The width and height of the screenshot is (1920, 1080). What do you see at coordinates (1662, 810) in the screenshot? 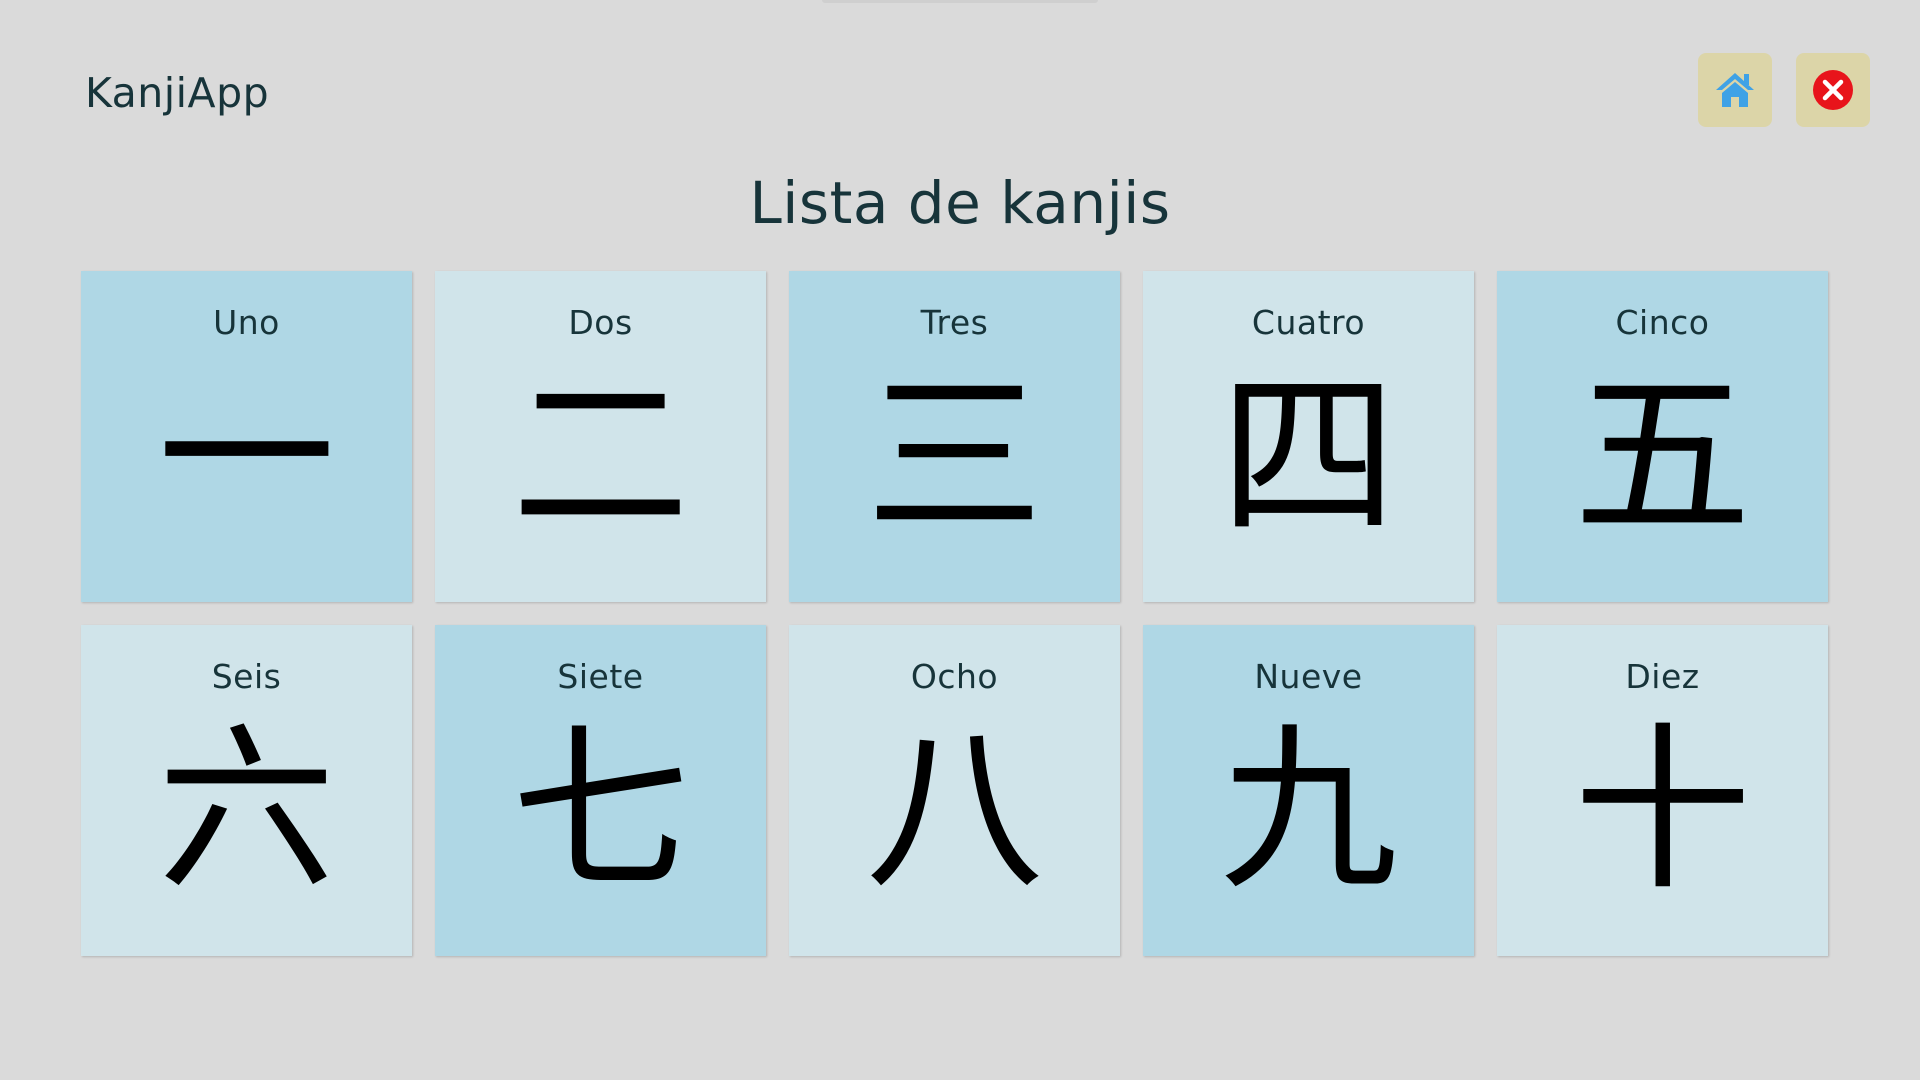
I see `kanji-character: 十` at bounding box center [1662, 810].